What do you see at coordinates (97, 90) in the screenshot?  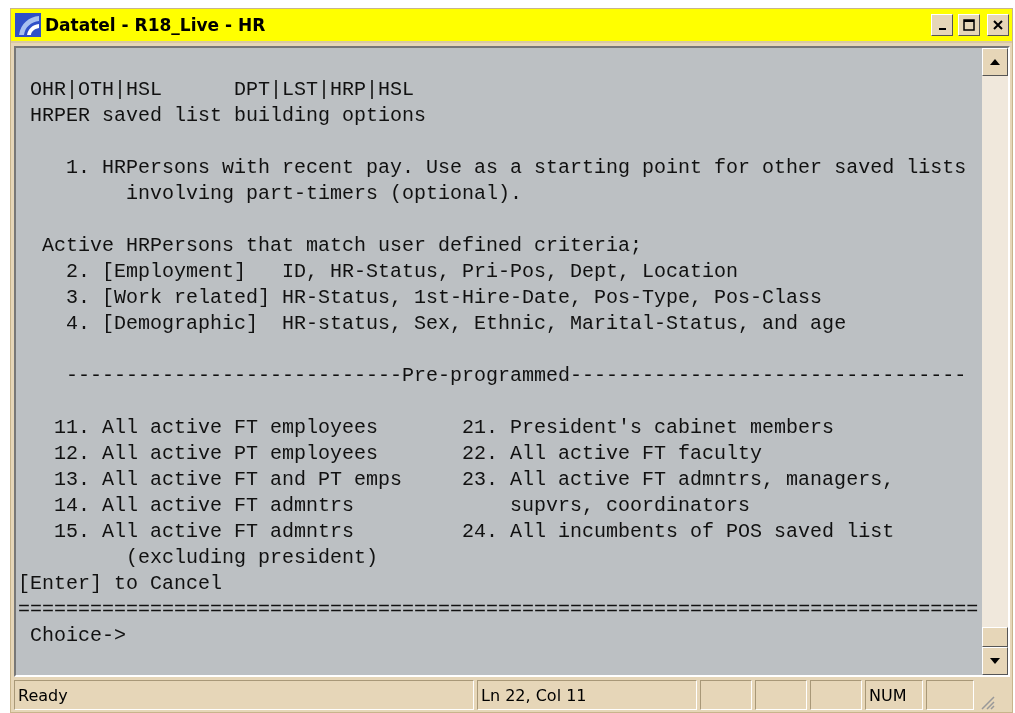 I see `menu-path: OHR|OTH|HSL` at bounding box center [97, 90].